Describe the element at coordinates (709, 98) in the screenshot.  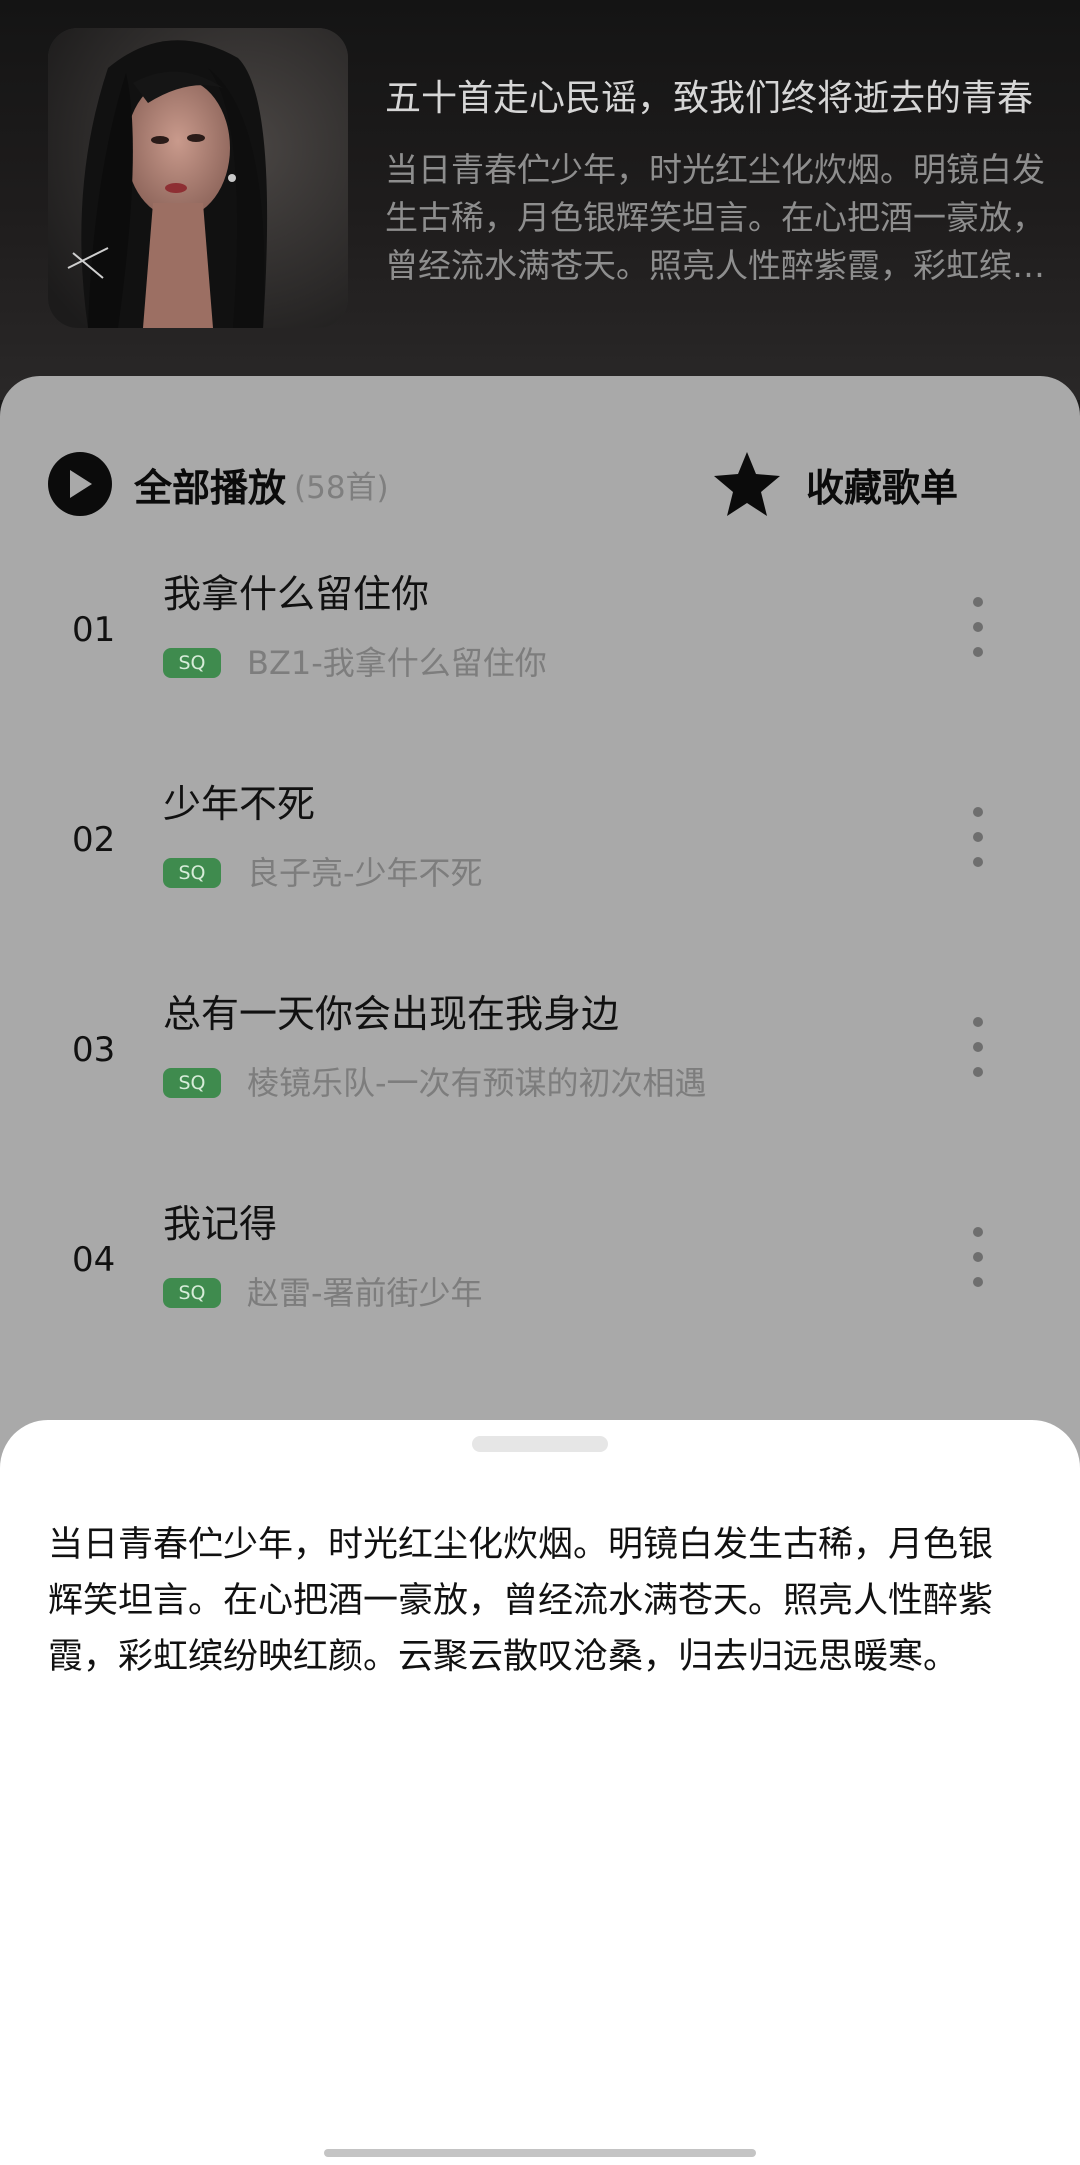
I see `playlist-title: 五十首走心民谣，致我们终将逝去的青春` at that location.